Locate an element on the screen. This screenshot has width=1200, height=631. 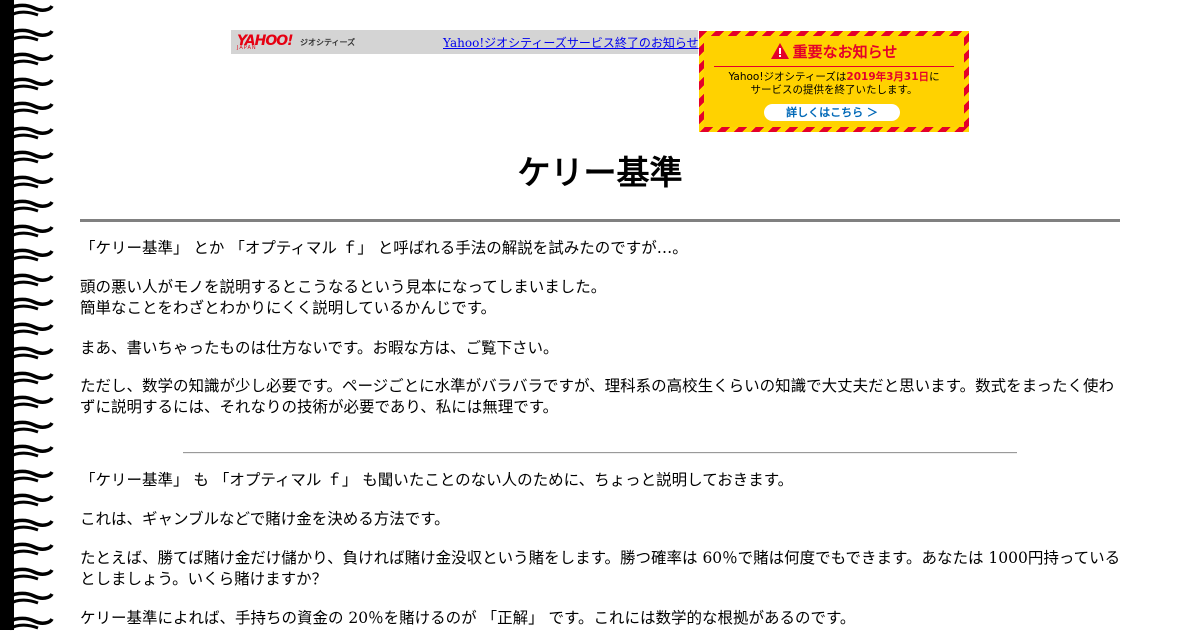
title-divider is located at coordinates (600, 220).